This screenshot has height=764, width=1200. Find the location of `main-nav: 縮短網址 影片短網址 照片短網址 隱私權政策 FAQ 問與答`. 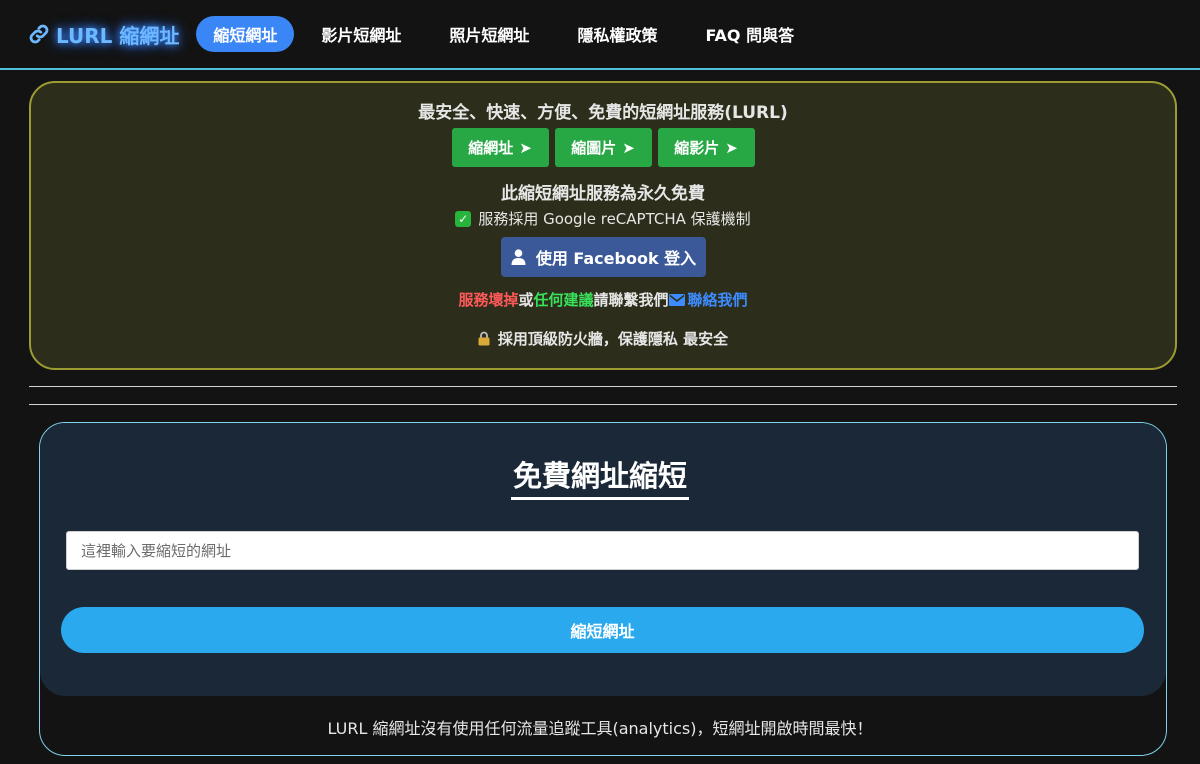

main-nav: 縮短網址 影片短網址 照片短網址 隱私權政策 FAQ 問與答 is located at coordinates (508, 34).